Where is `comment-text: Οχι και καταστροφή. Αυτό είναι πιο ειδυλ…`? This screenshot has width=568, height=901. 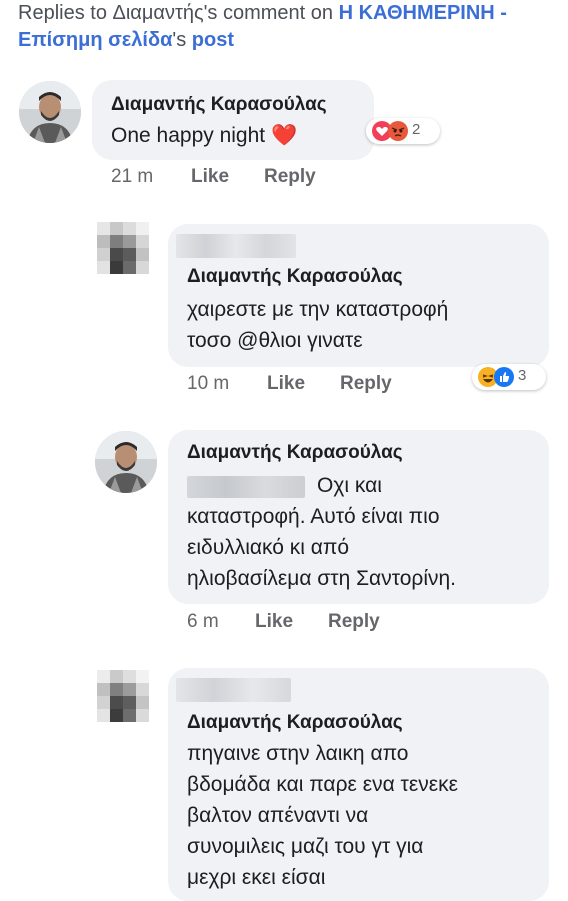 comment-text: Οχι και καταστροφή. Αυτό είναι πιο ειδυλ… is located at coordinates (367, 532).